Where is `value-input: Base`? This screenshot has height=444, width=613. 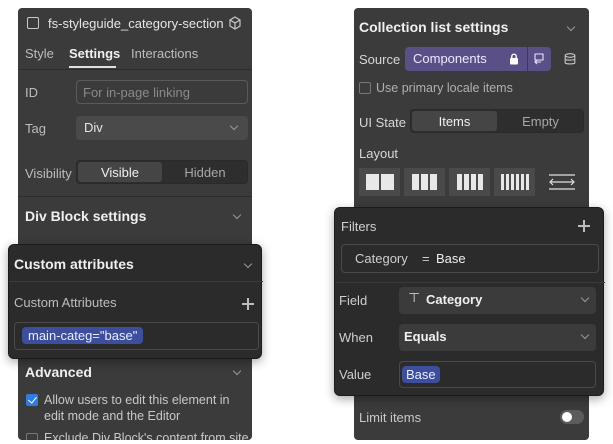 value-input: Base is located at coordinates (497, 374).